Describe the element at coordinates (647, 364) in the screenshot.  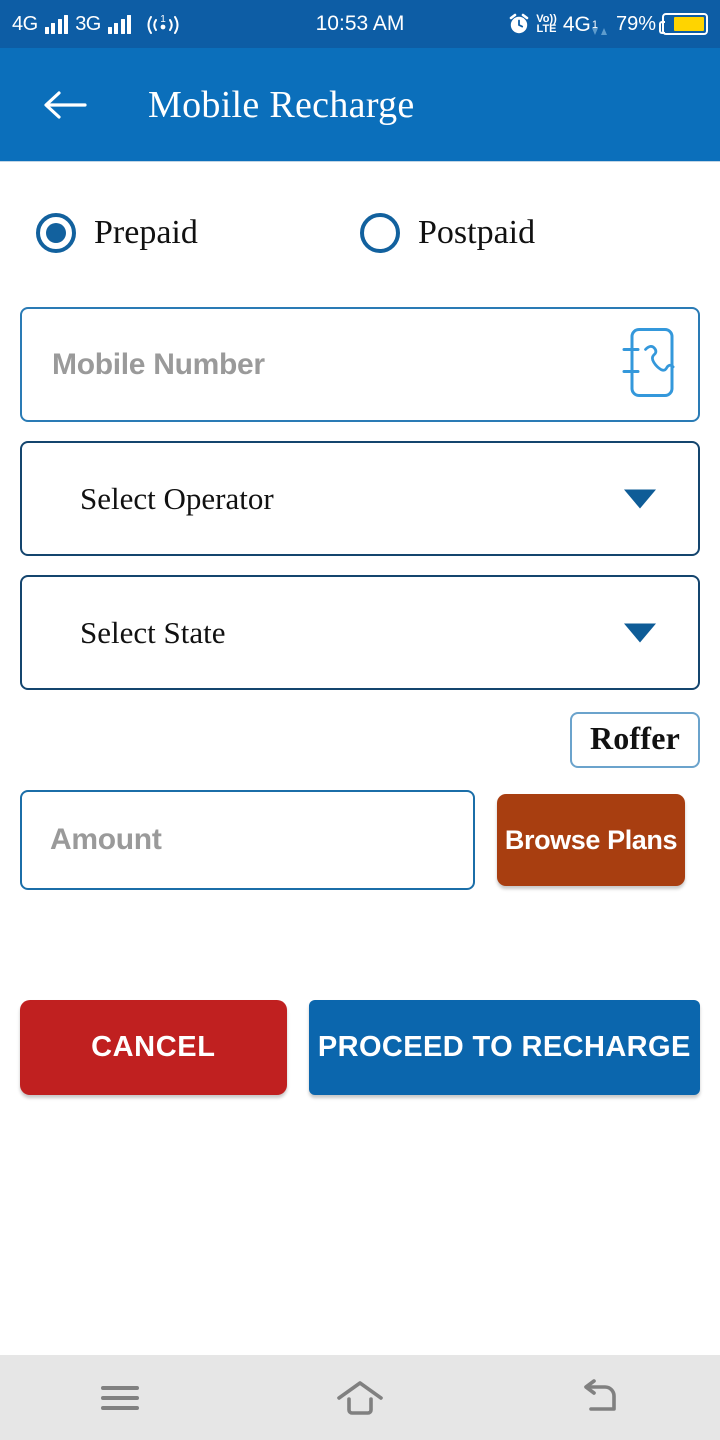
I see `contact-book-icon` at that location.